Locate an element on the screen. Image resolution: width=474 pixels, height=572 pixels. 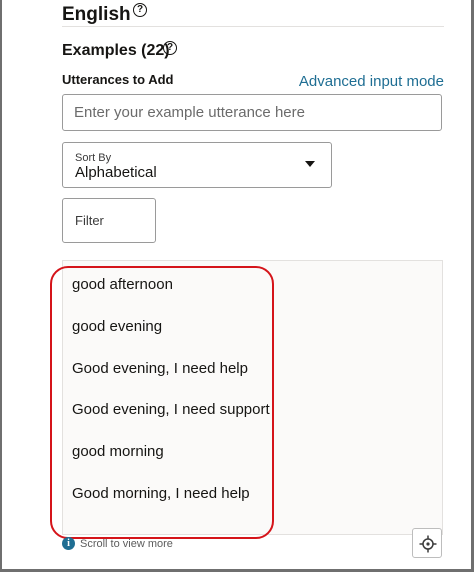
sort-by-select: Sort By Alphabetical is located at coordinates (197, 165).